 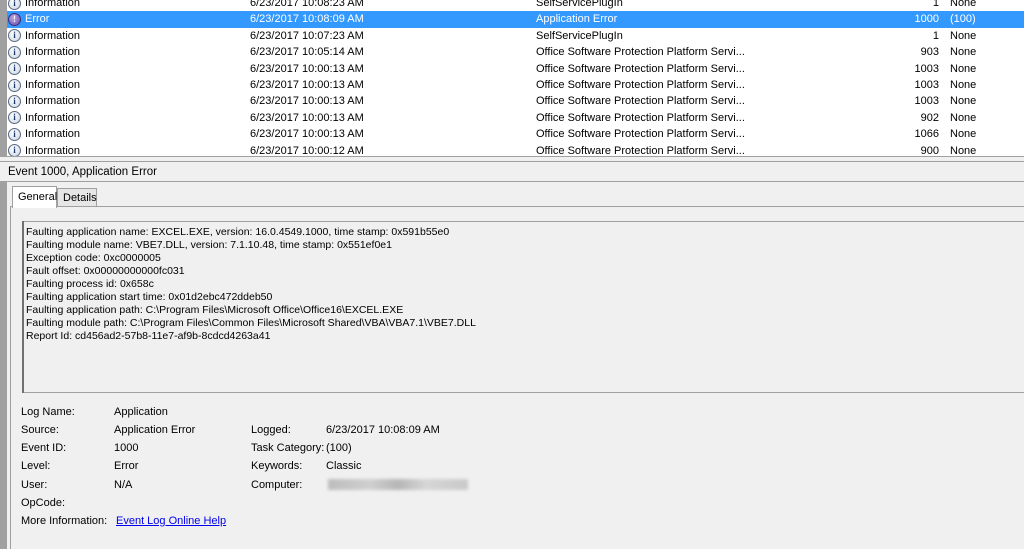 I want to click on event-task-category: (100), so click(x=963, y=19).